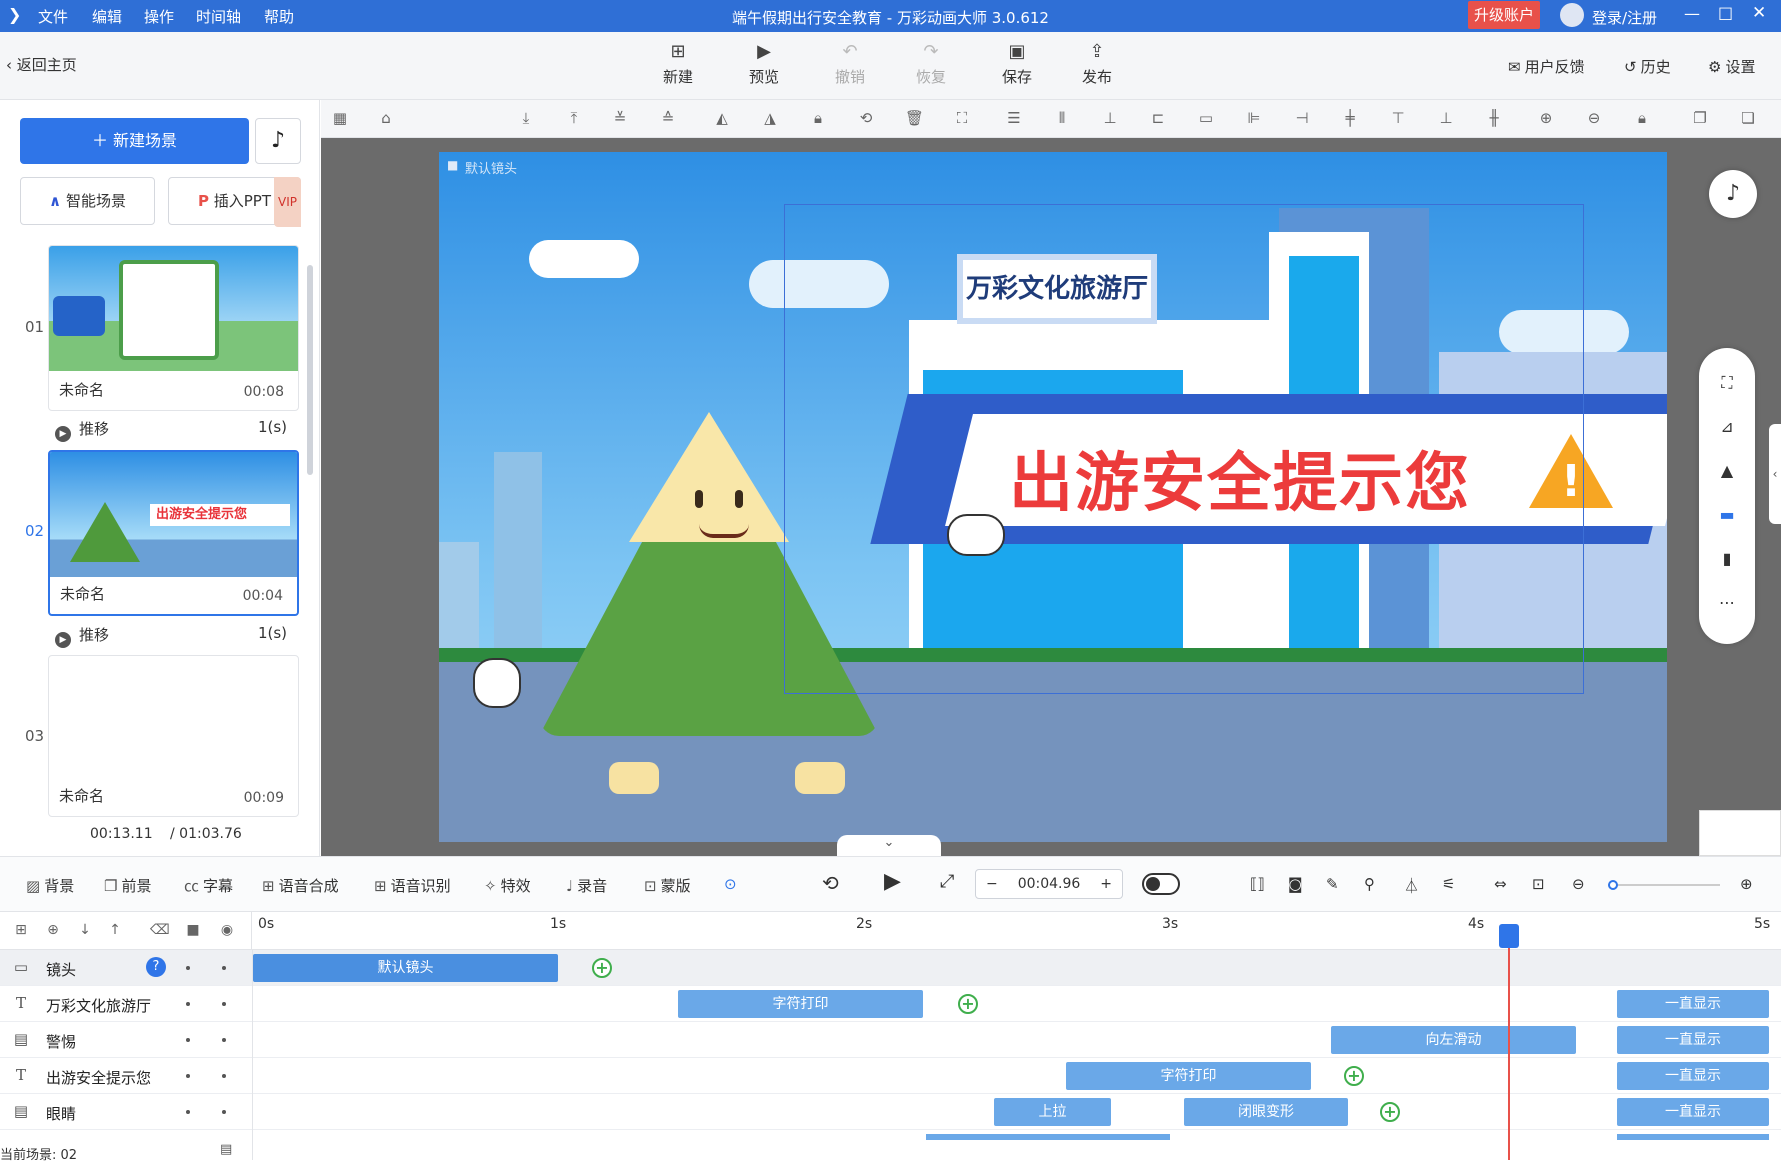 This screenshot has height=1163, width=1781. What do you see at coordinates (620, 118) in the screenshot?
I see `bring-forward-icon: ≚` at bounding box center [620, 118].